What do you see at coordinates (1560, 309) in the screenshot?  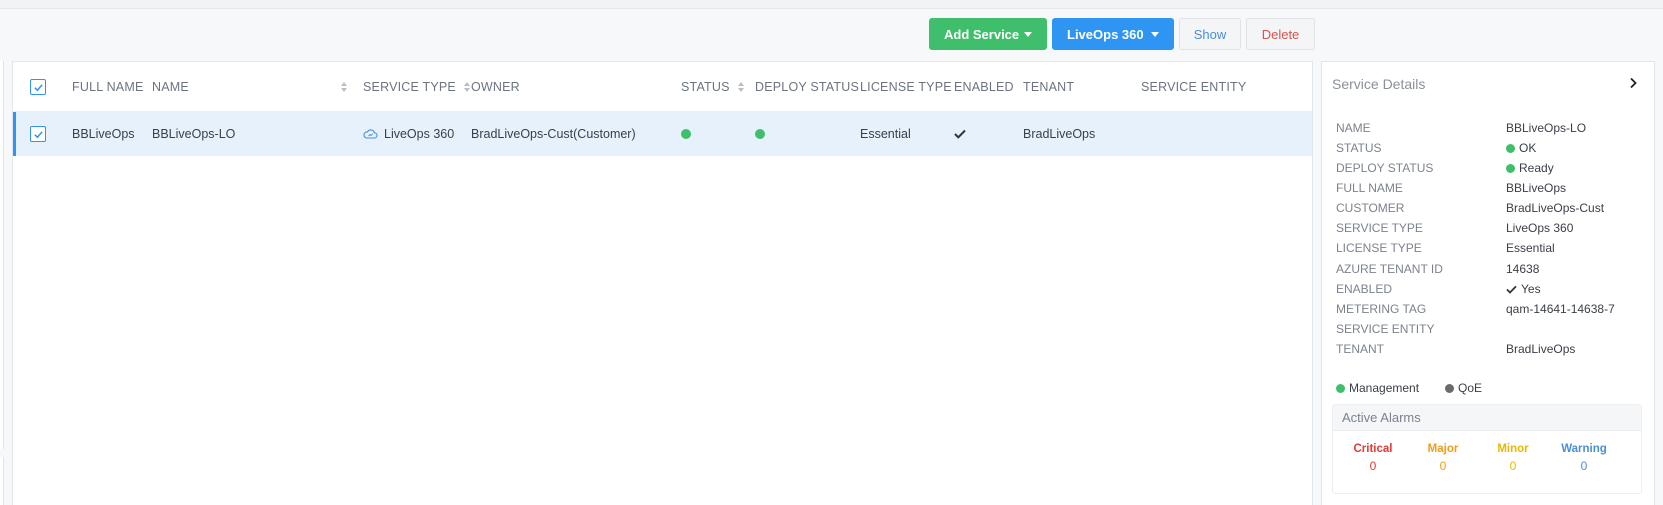 I see `field-value: qam-14641-14638-7` at bounding box center [1560, 309].